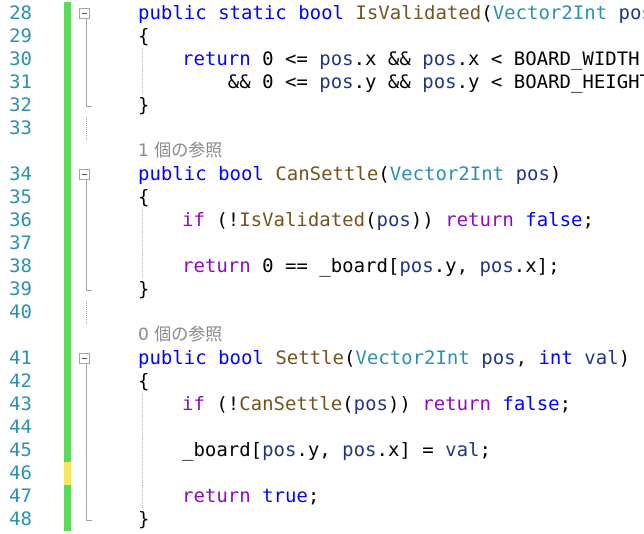 This screenshot has width=644, height=534. I want to click on type-token: Vector2Int, so click(550, 13).